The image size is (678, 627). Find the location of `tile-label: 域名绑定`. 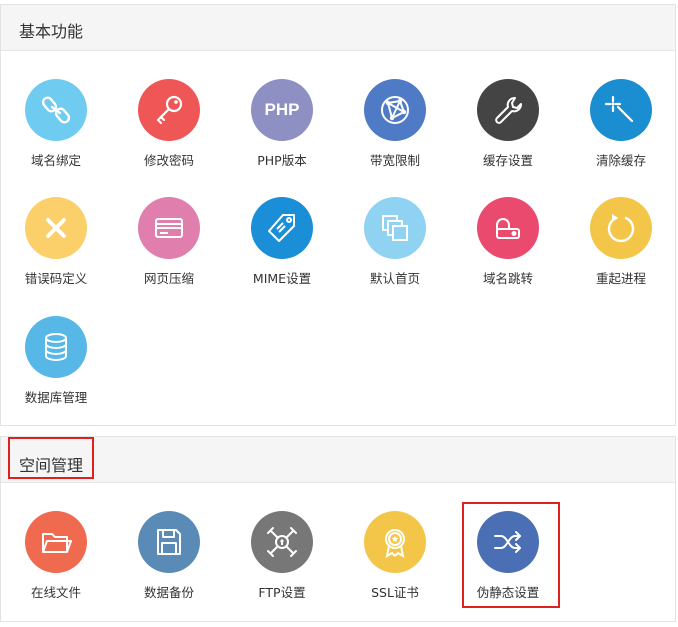

tile-label: 域名绑定 is located at coordinates (55, 160).